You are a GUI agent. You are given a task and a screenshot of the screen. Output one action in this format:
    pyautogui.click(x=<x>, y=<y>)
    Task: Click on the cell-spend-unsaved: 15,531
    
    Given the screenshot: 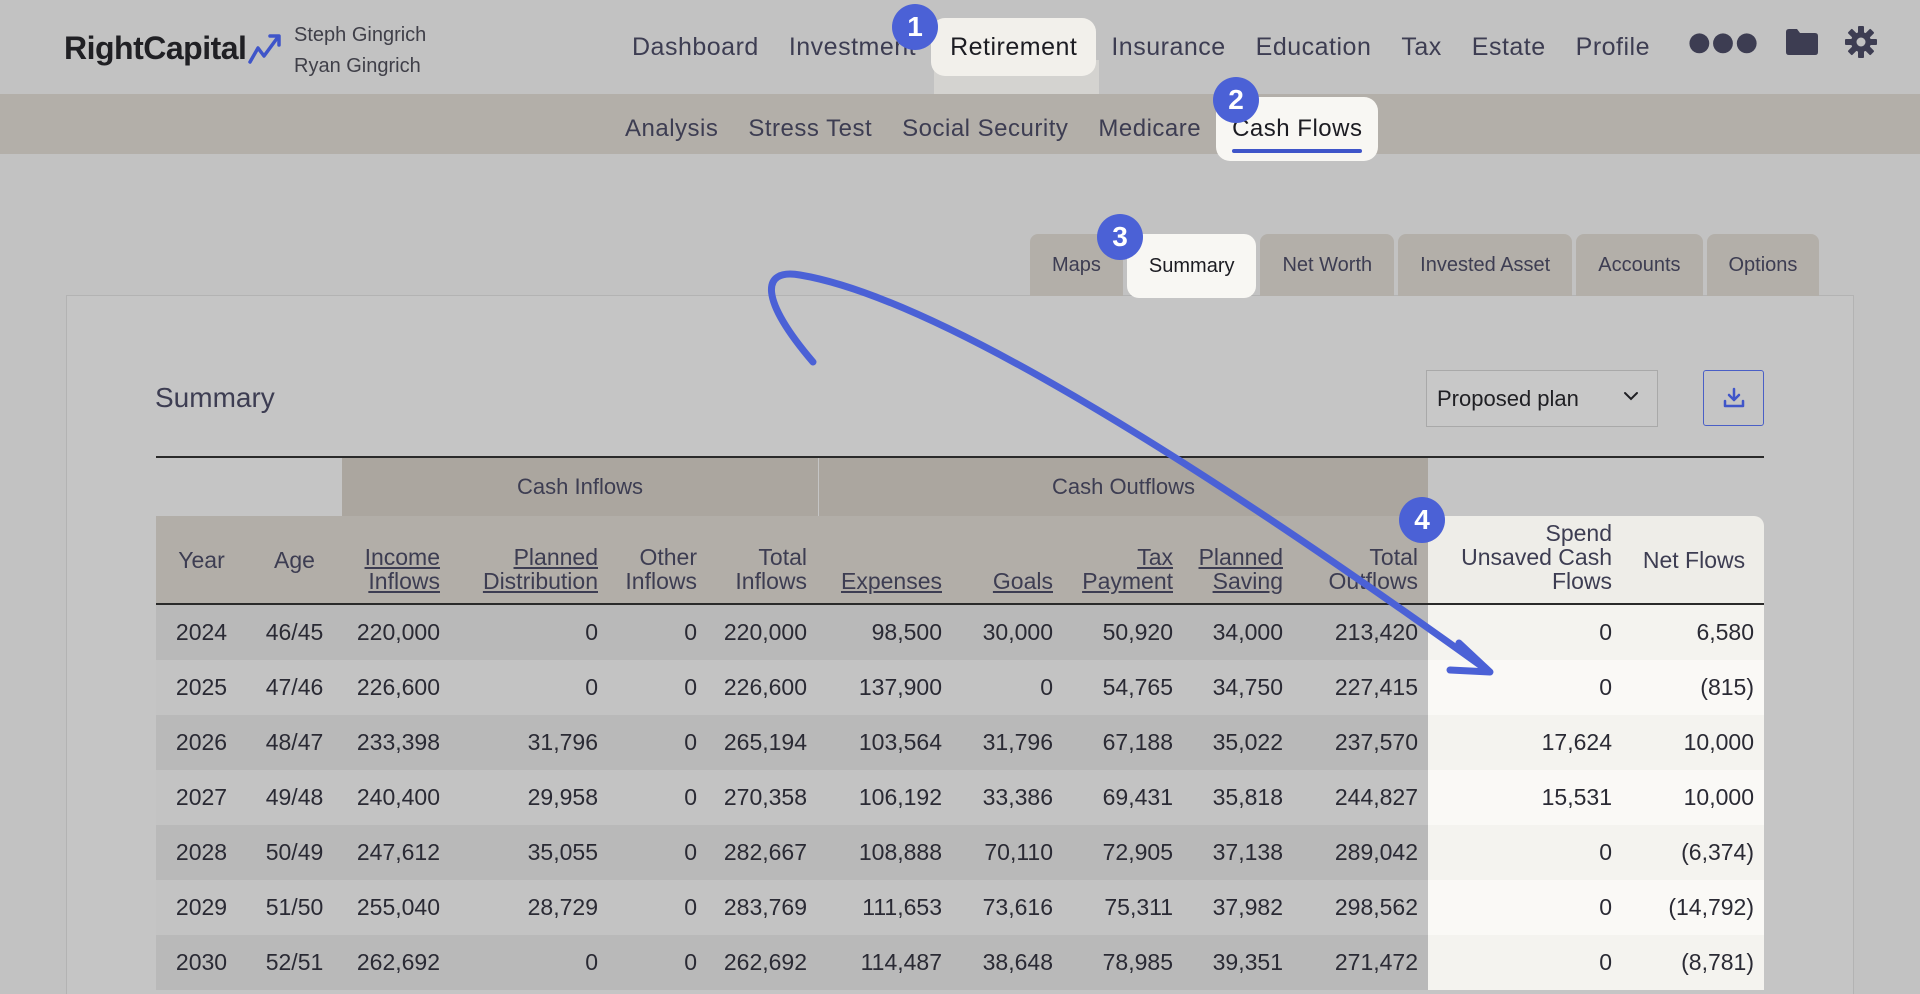 What is the action you would take?
    pyautogui.click(x=1576, y=797)
    